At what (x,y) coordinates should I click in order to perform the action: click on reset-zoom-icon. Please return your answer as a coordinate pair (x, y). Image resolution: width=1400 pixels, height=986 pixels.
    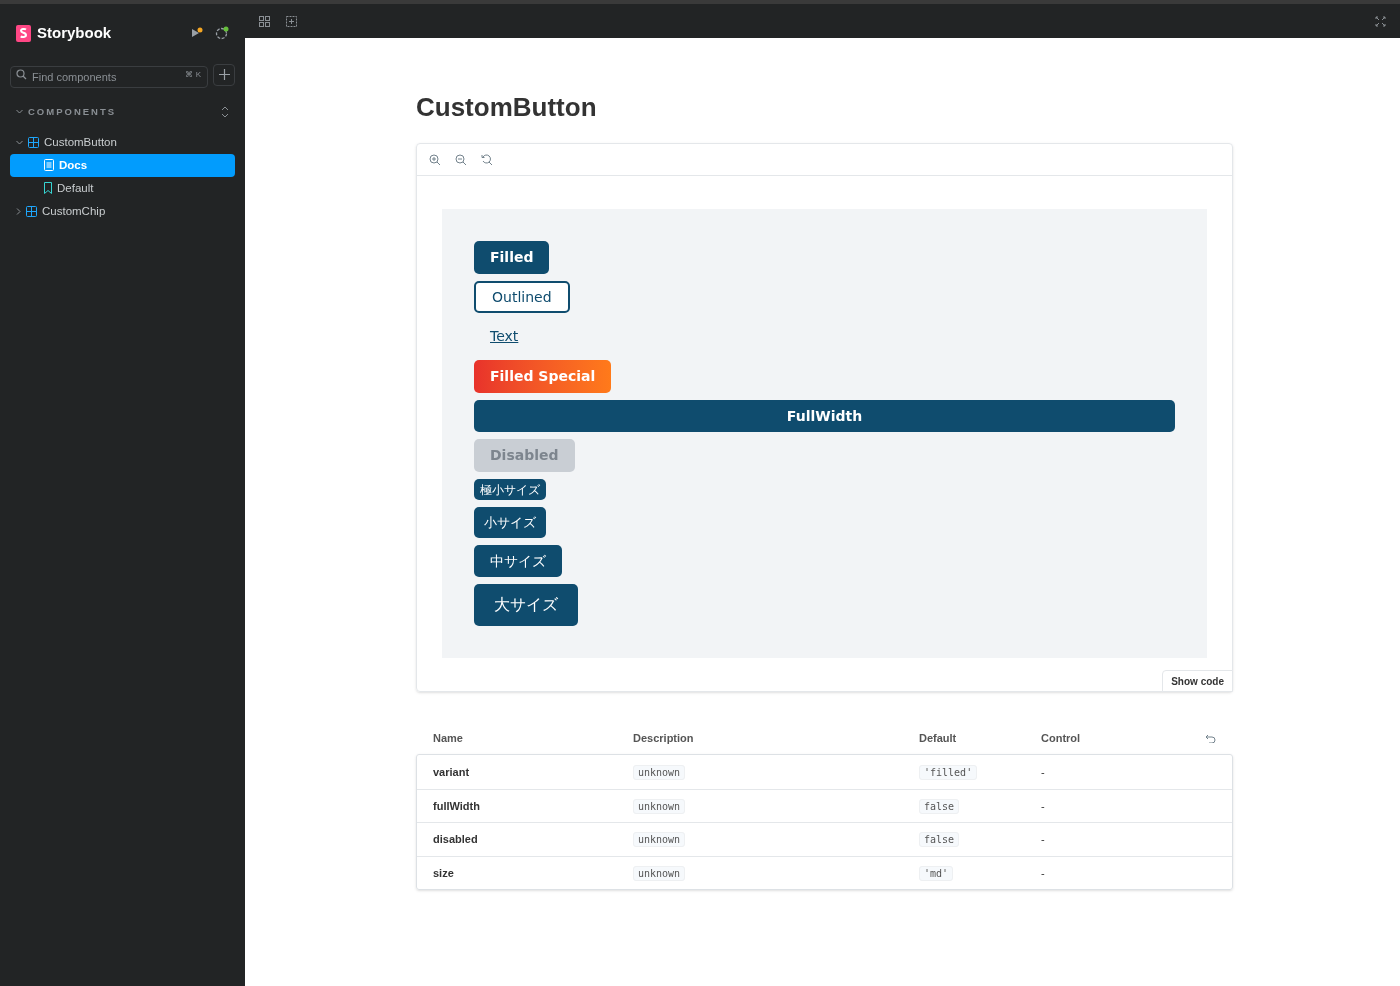
    Looking at the image, I should click on (487, 159).